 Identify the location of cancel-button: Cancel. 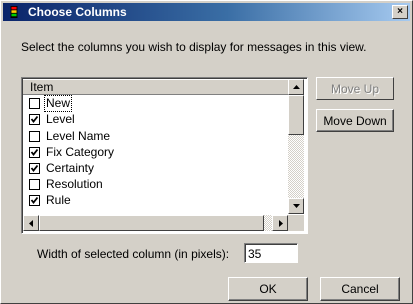
(360, 289).